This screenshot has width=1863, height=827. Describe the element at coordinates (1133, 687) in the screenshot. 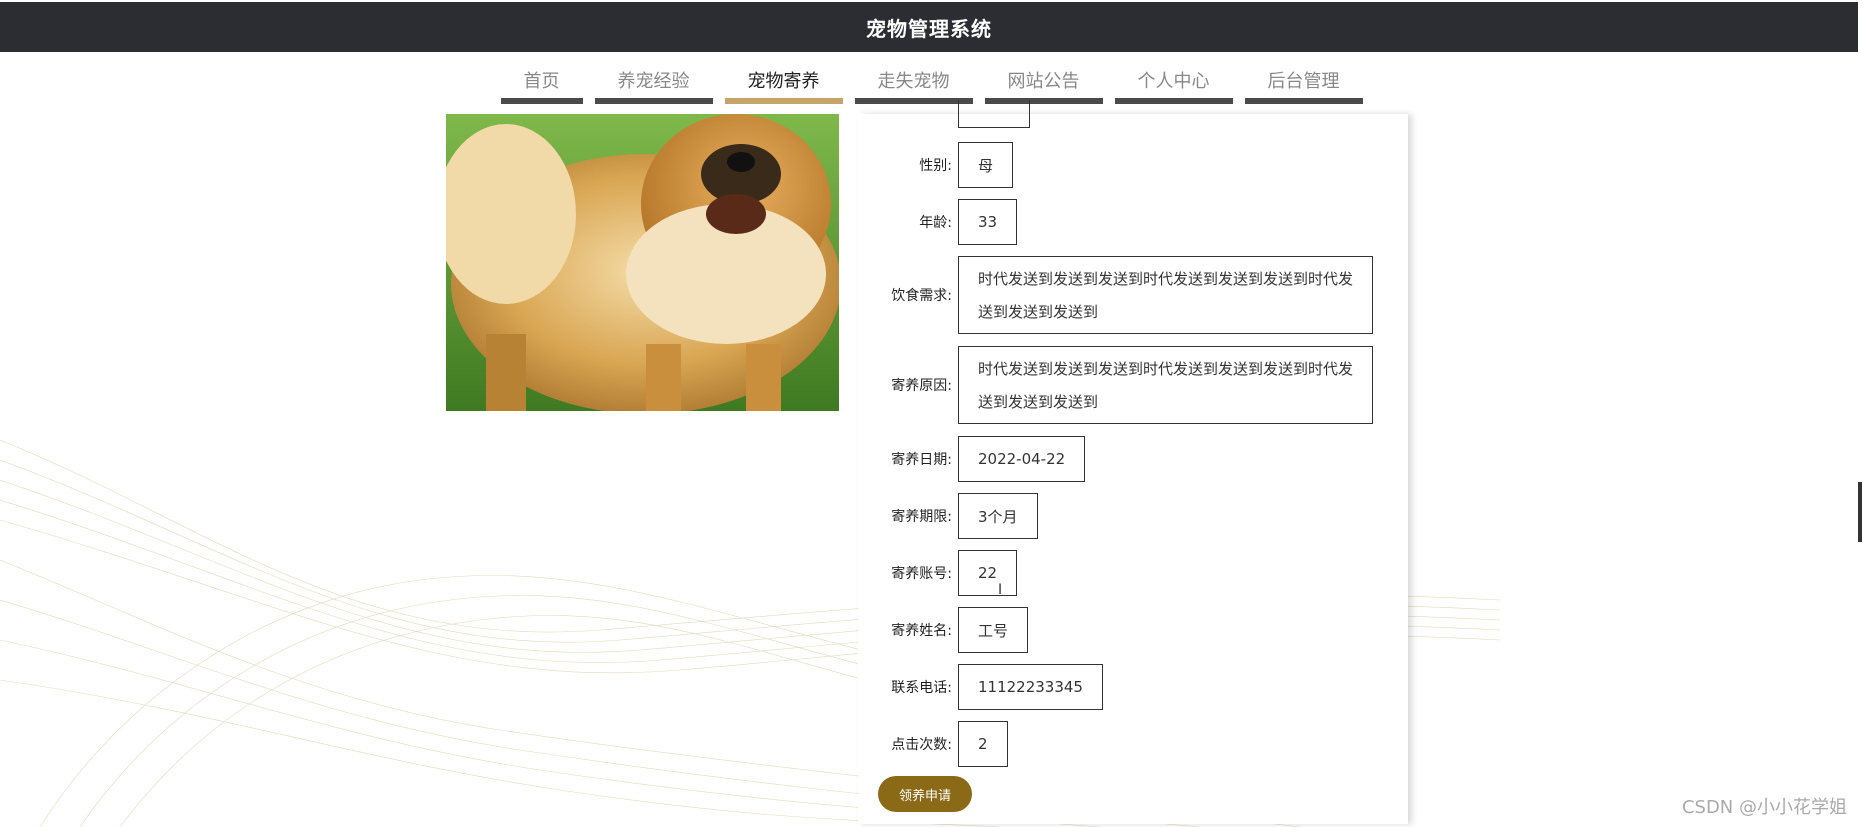

I see `row-phone: 联系电话: 11122233345` at that location.